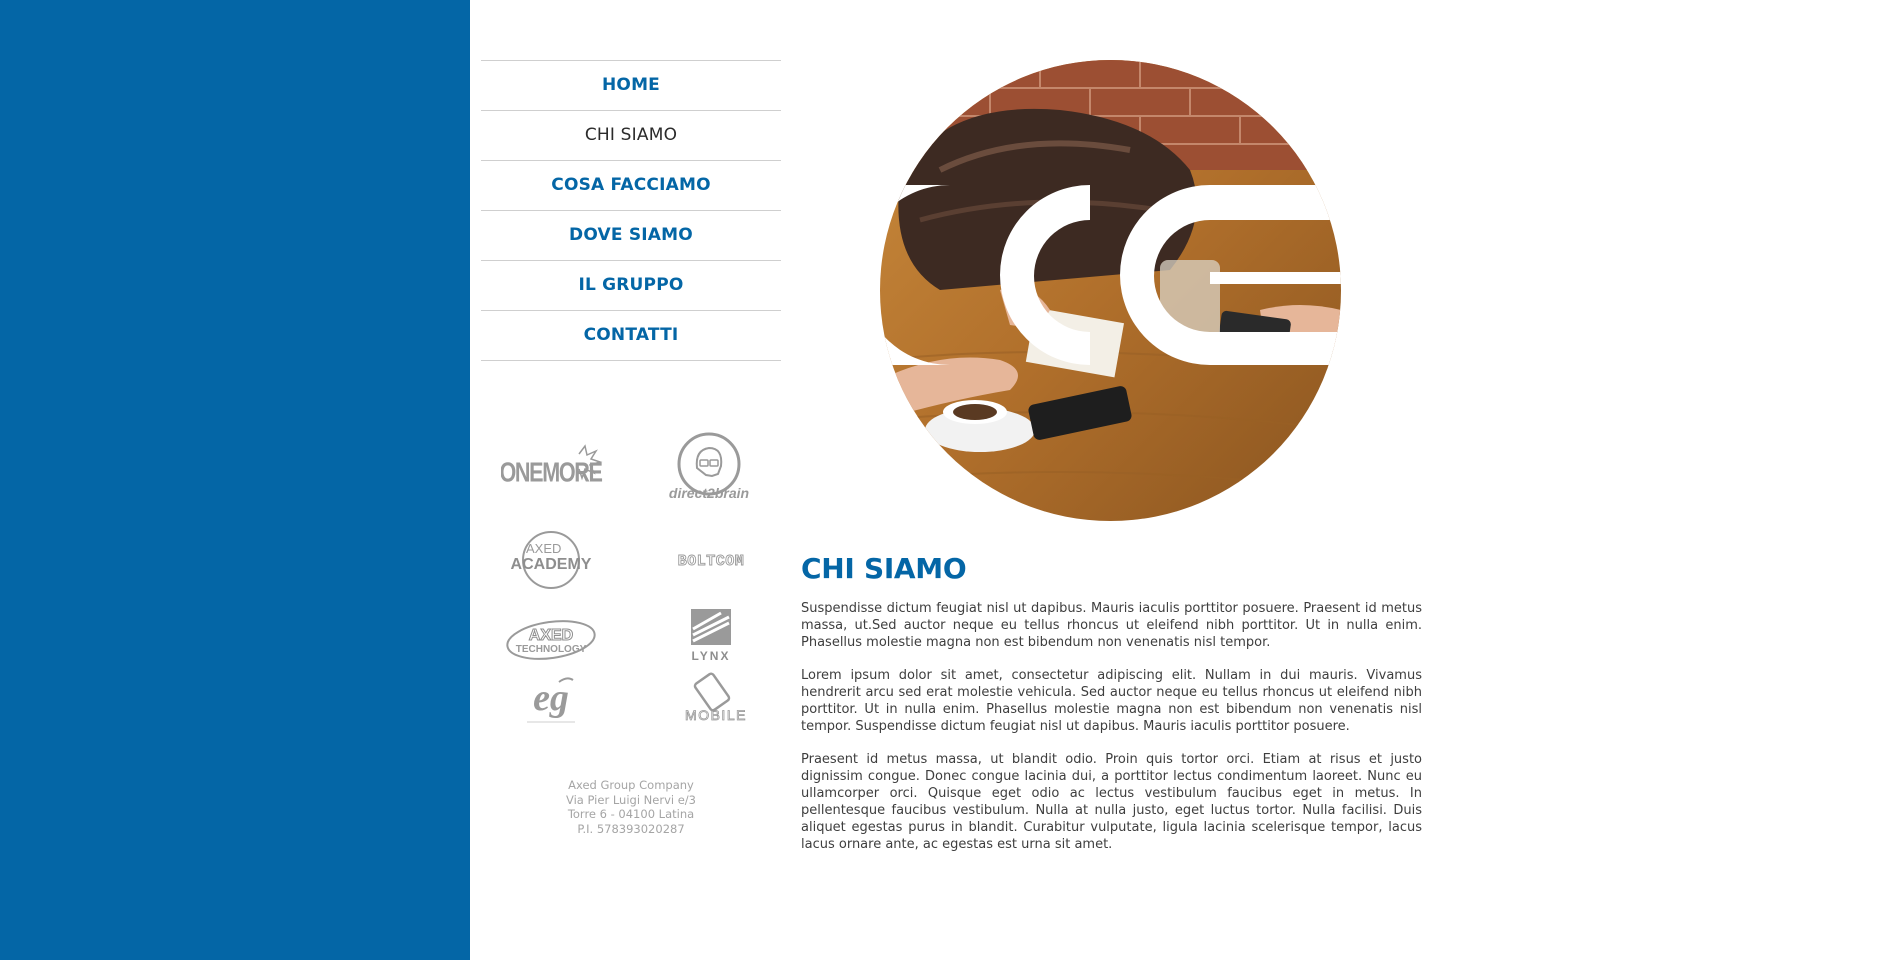  I want to click on boltcom-text: BOLTCOM, so click(711, 561).